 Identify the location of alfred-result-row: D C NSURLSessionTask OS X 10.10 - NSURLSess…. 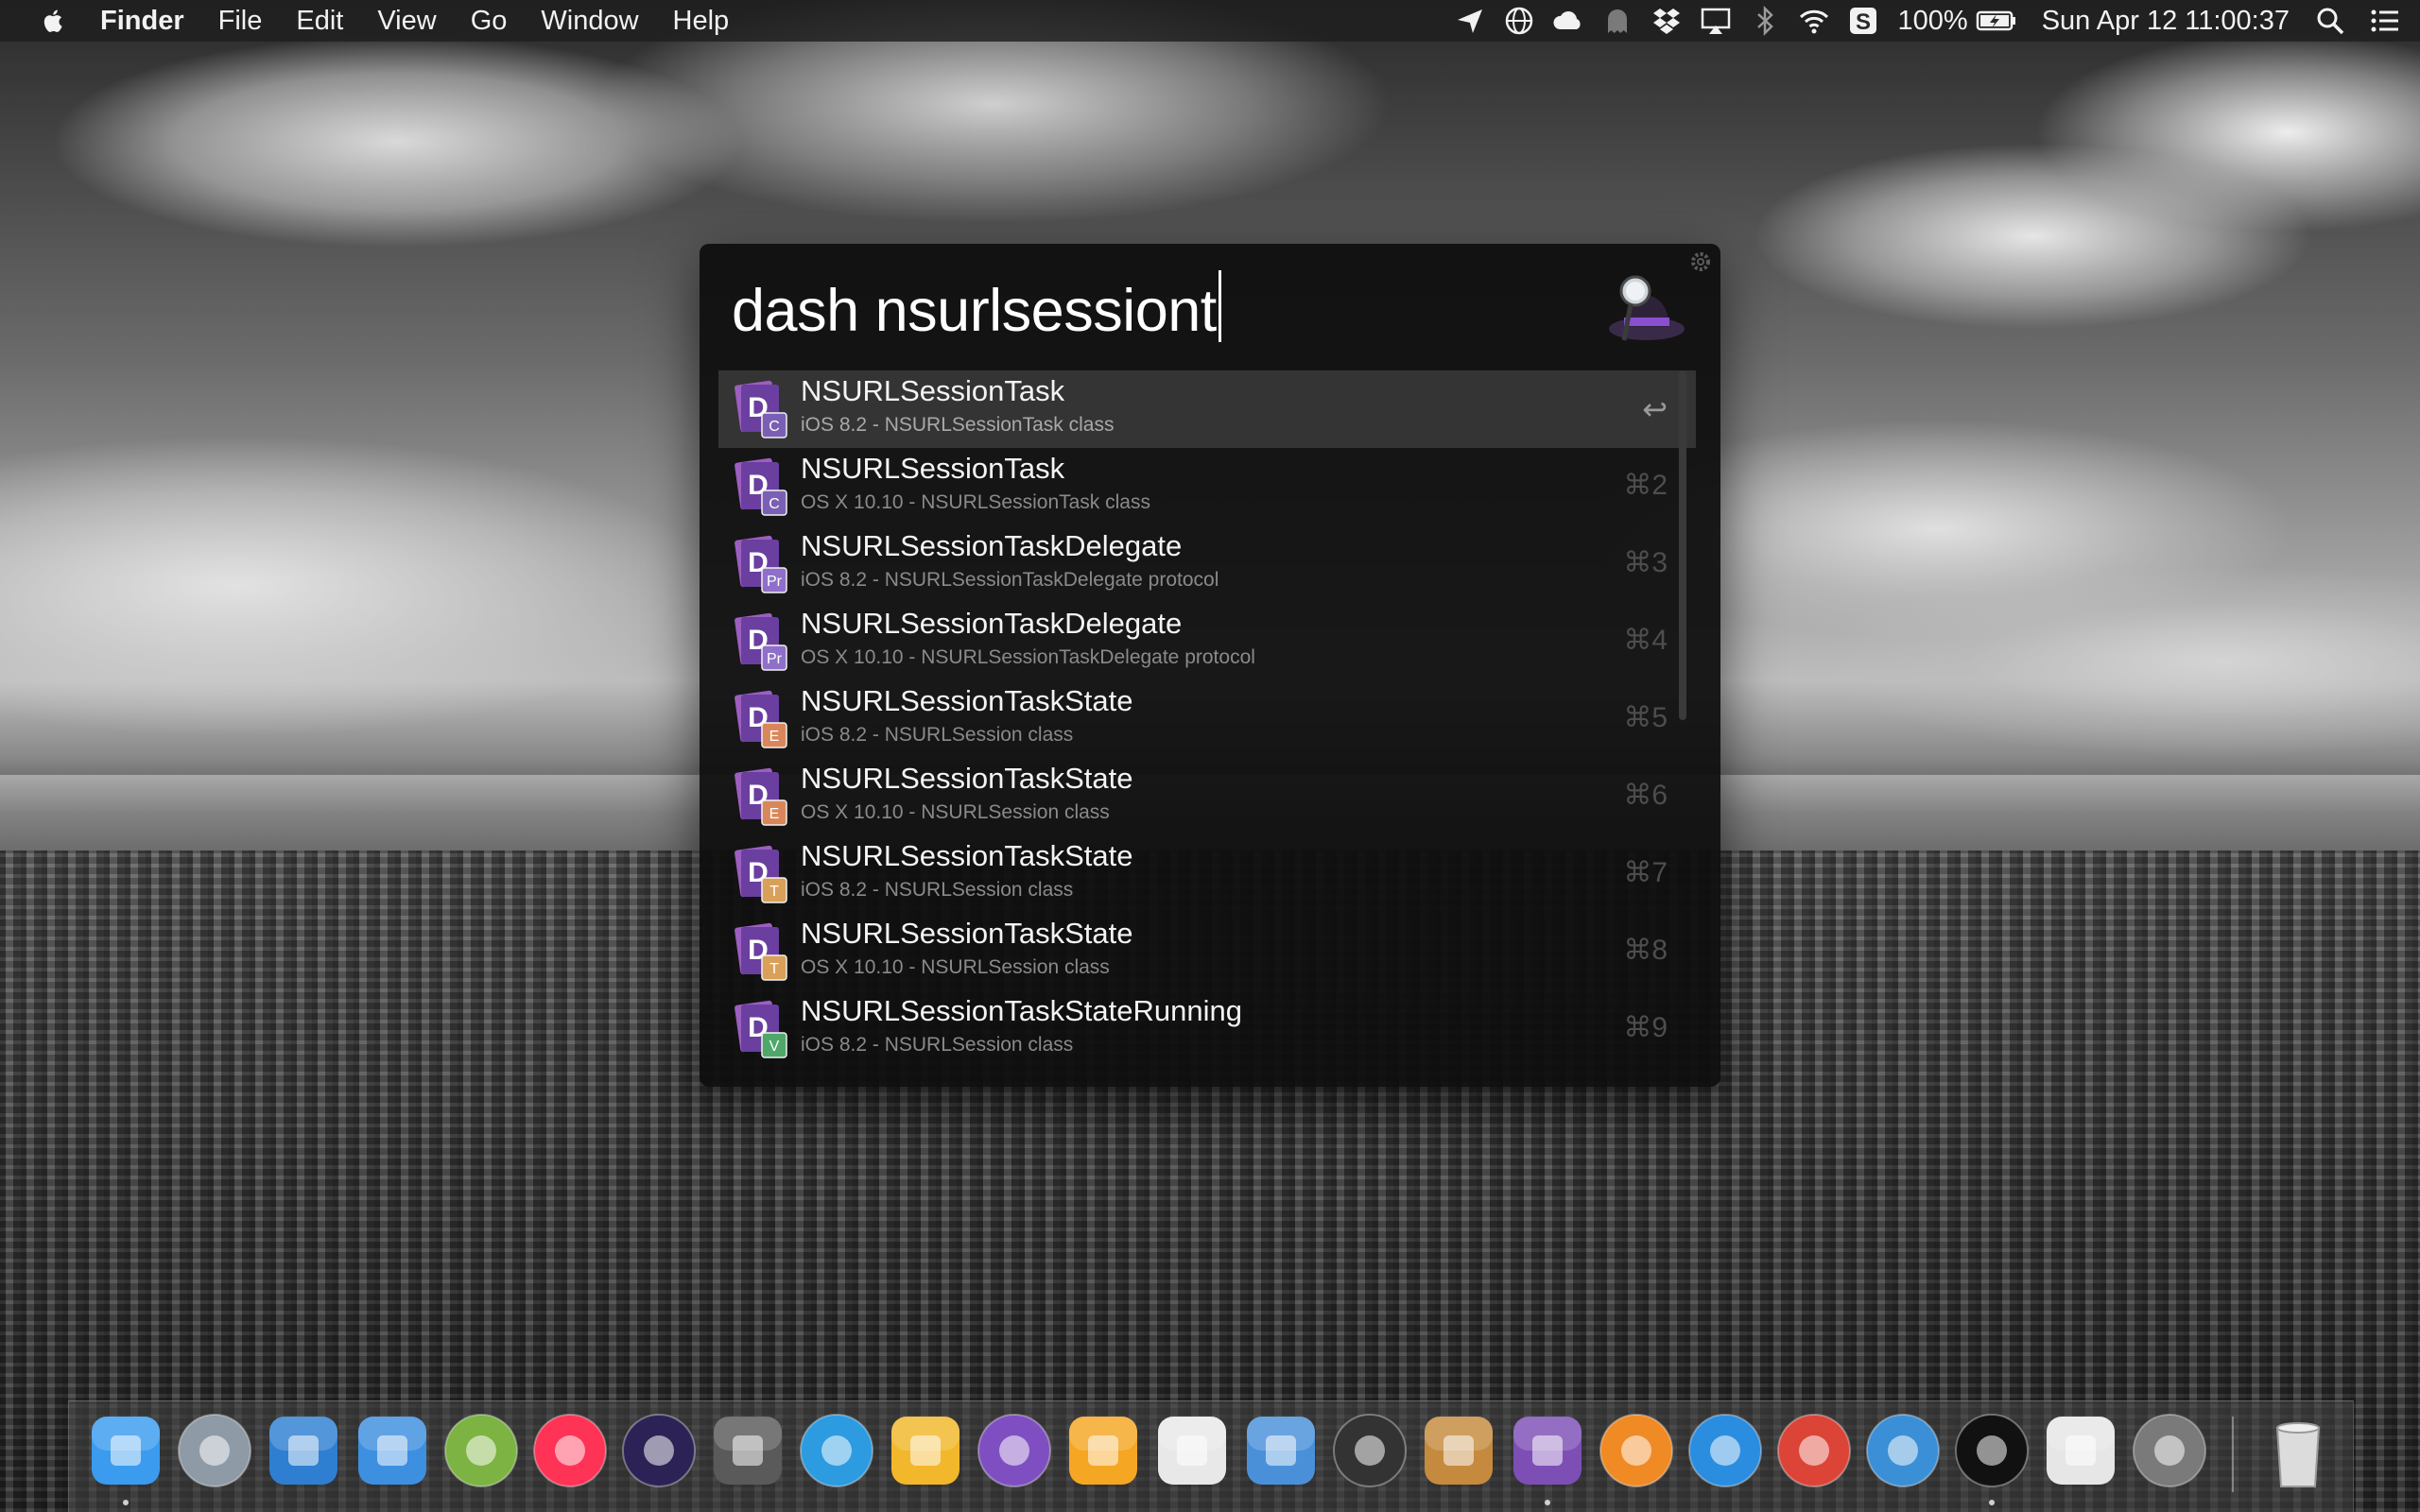
(1207, 486).